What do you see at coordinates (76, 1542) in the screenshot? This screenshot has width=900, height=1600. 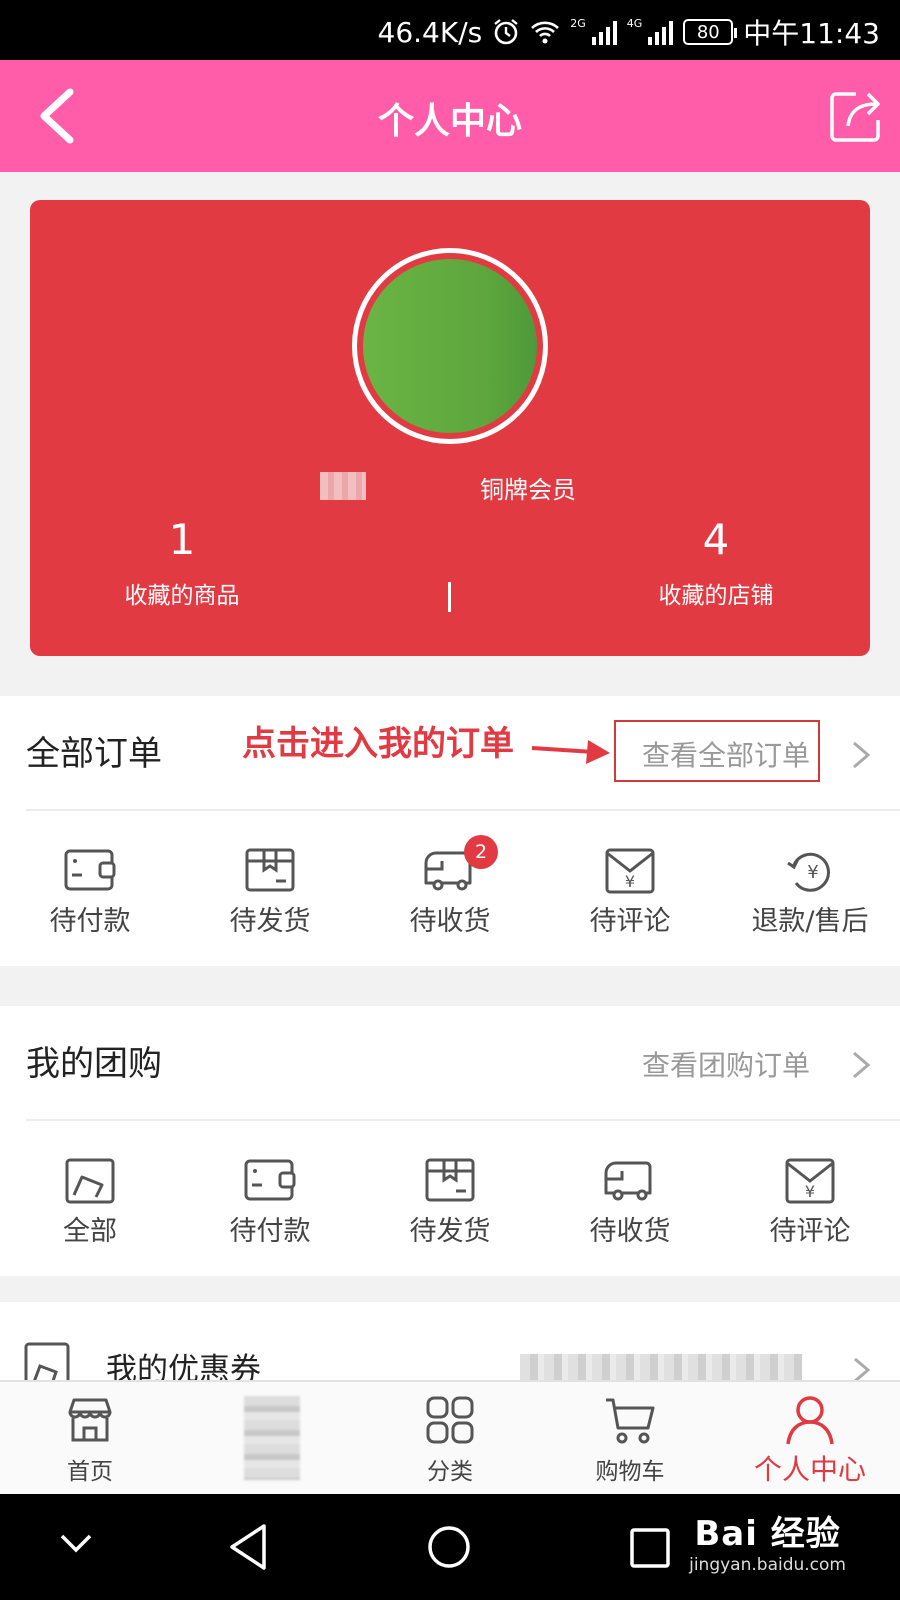 I see `chevron-down-icon` at bounding box center [76, 1542].